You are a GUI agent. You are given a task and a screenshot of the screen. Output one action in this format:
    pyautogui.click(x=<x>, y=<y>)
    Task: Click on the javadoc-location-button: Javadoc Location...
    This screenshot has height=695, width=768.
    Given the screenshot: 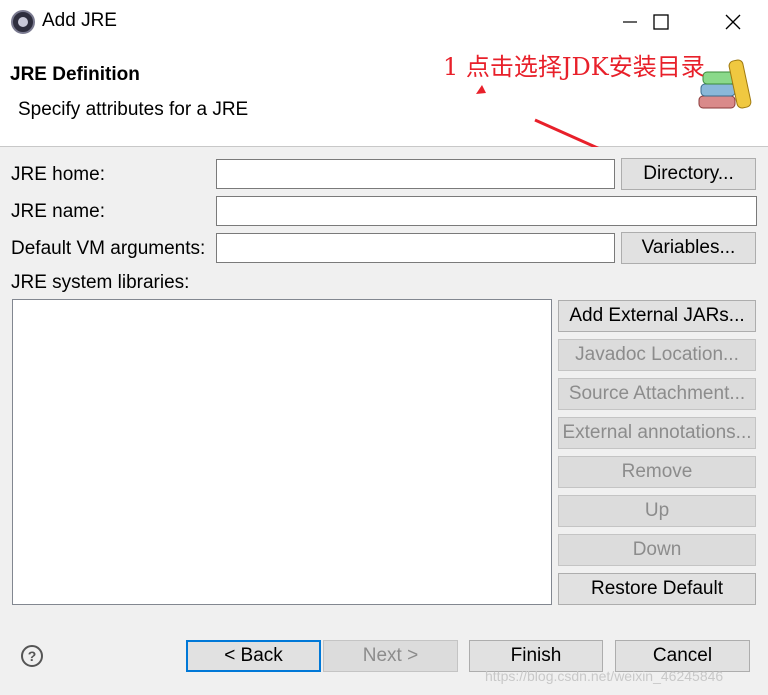 What is the action you would take?
    pyautogui.click(x=657, y=355)
    